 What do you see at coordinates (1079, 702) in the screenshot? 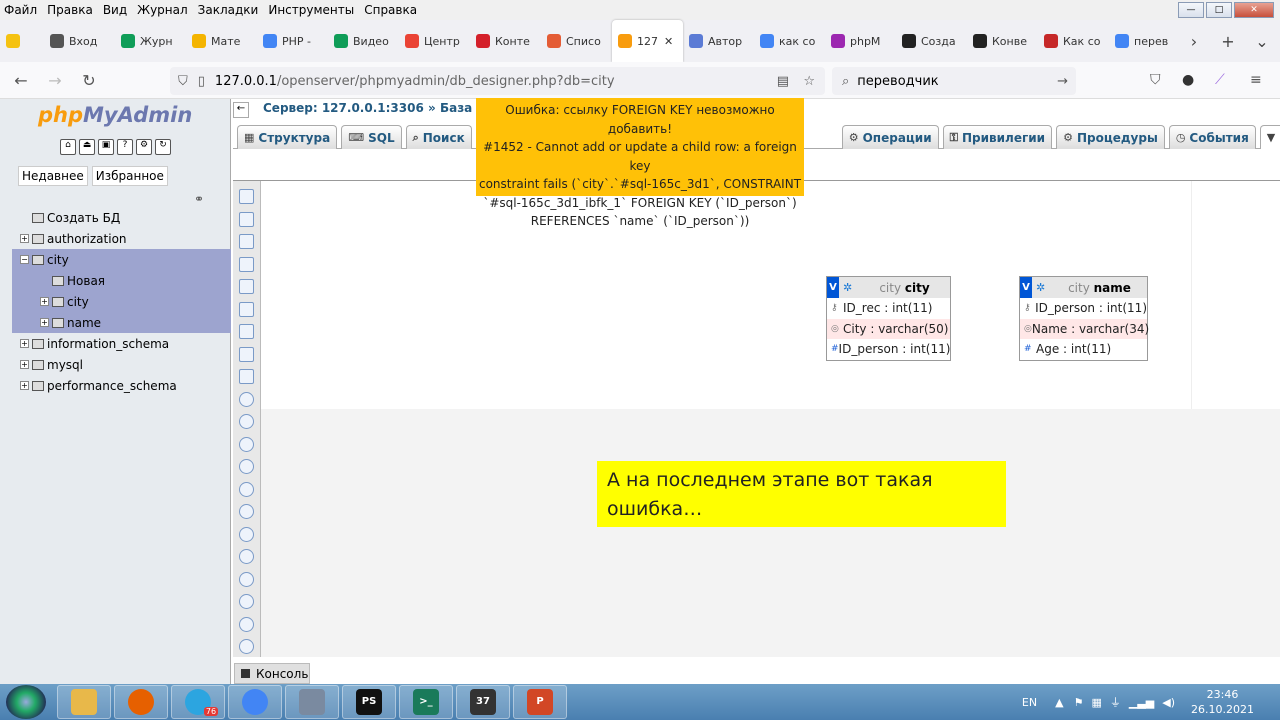
I see `flag-icon: ⚑` at bounding box center [1079, 702].